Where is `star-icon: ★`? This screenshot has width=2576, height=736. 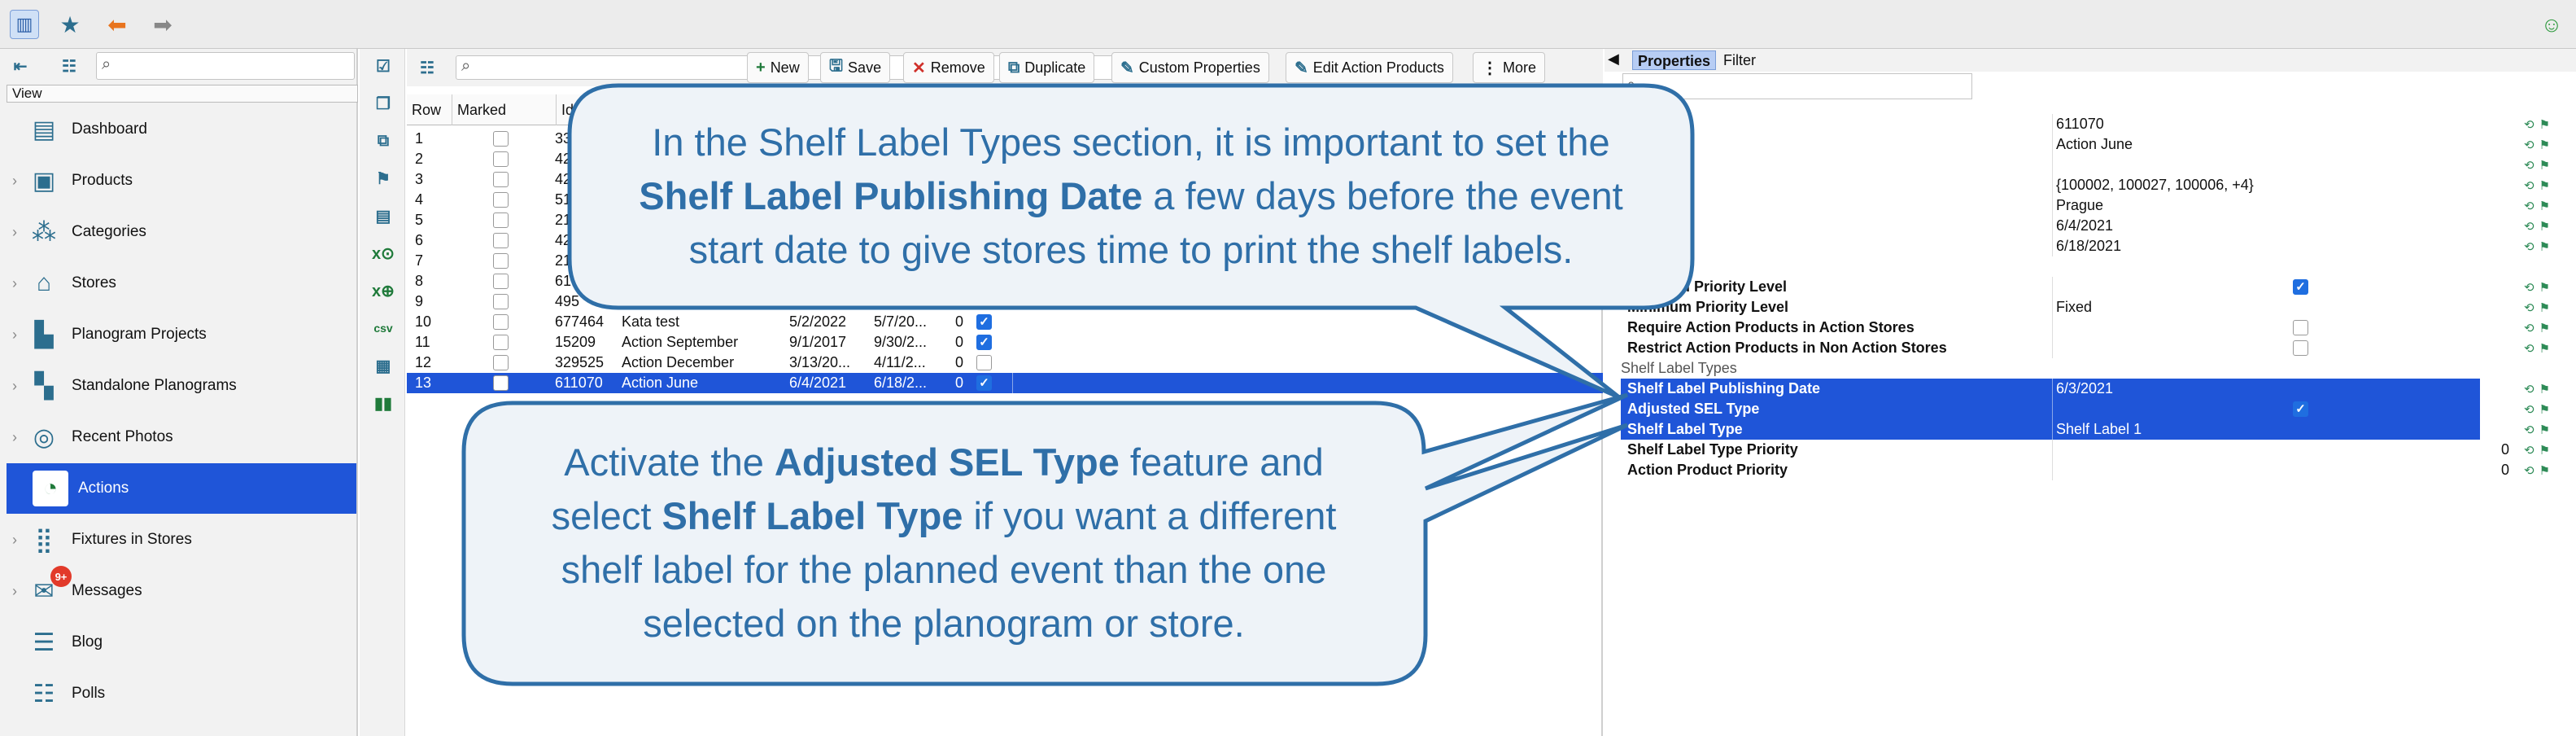 star-icon: ★ is located at coordinates (70, 24).